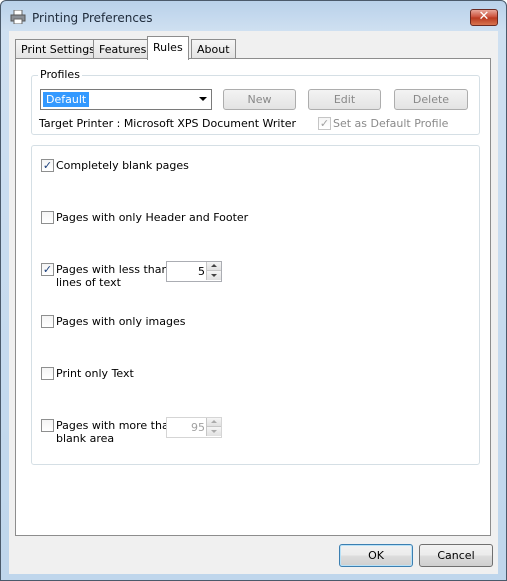 This screenshot has height=581, width=507. I want to click on set-default-label: Set as Default Profile, so click(391, 123).